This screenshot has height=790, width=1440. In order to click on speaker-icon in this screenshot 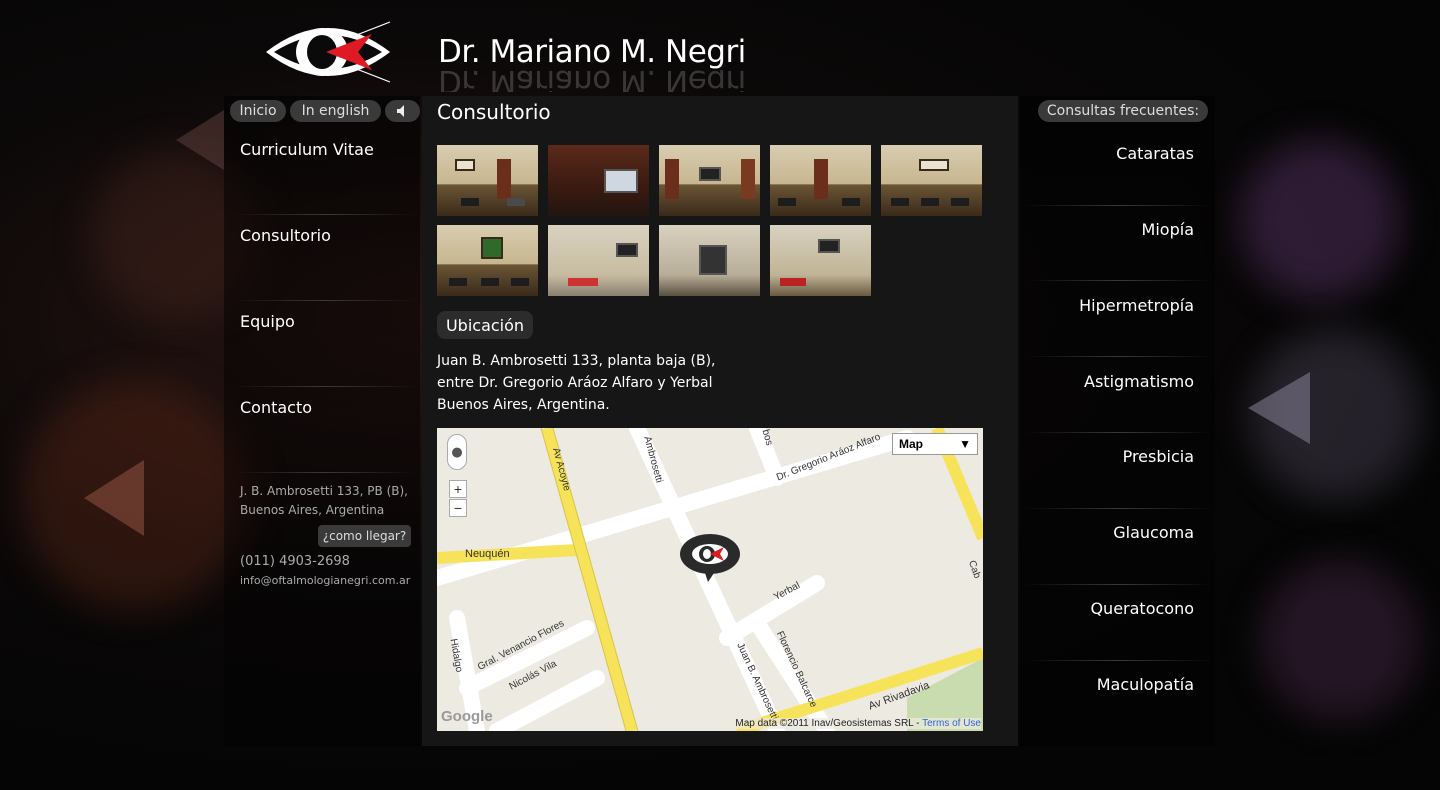, I will do `click(400, 111)`.